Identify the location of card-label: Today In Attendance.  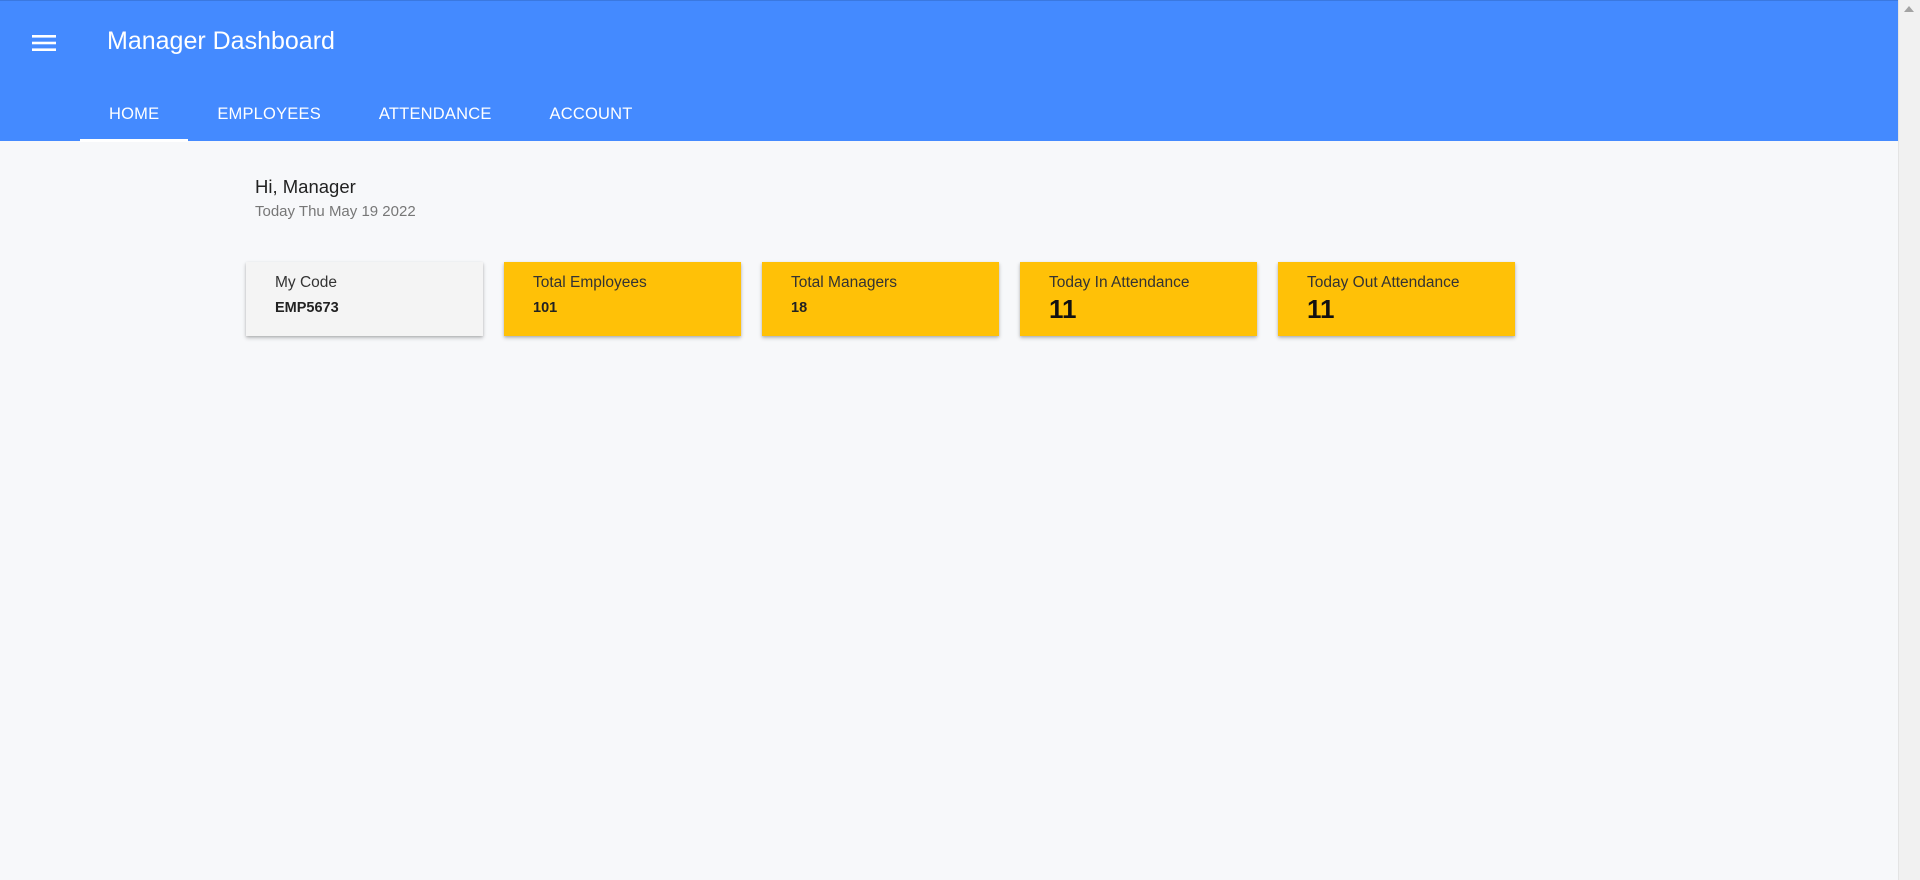
(1119, 282).